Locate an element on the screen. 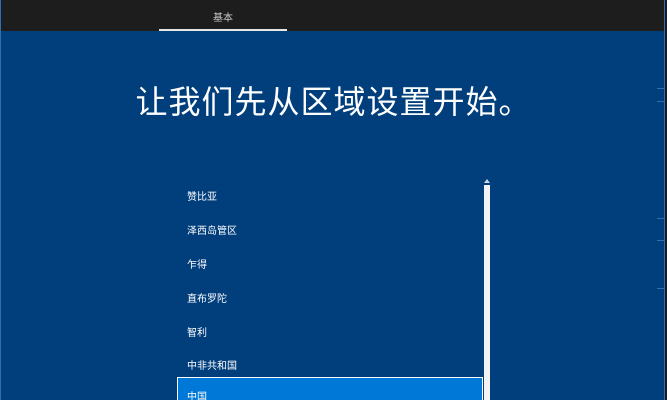 The image size is (667, 400). list-item-label: 直布罗陀 is located at coordinates (207, 299).